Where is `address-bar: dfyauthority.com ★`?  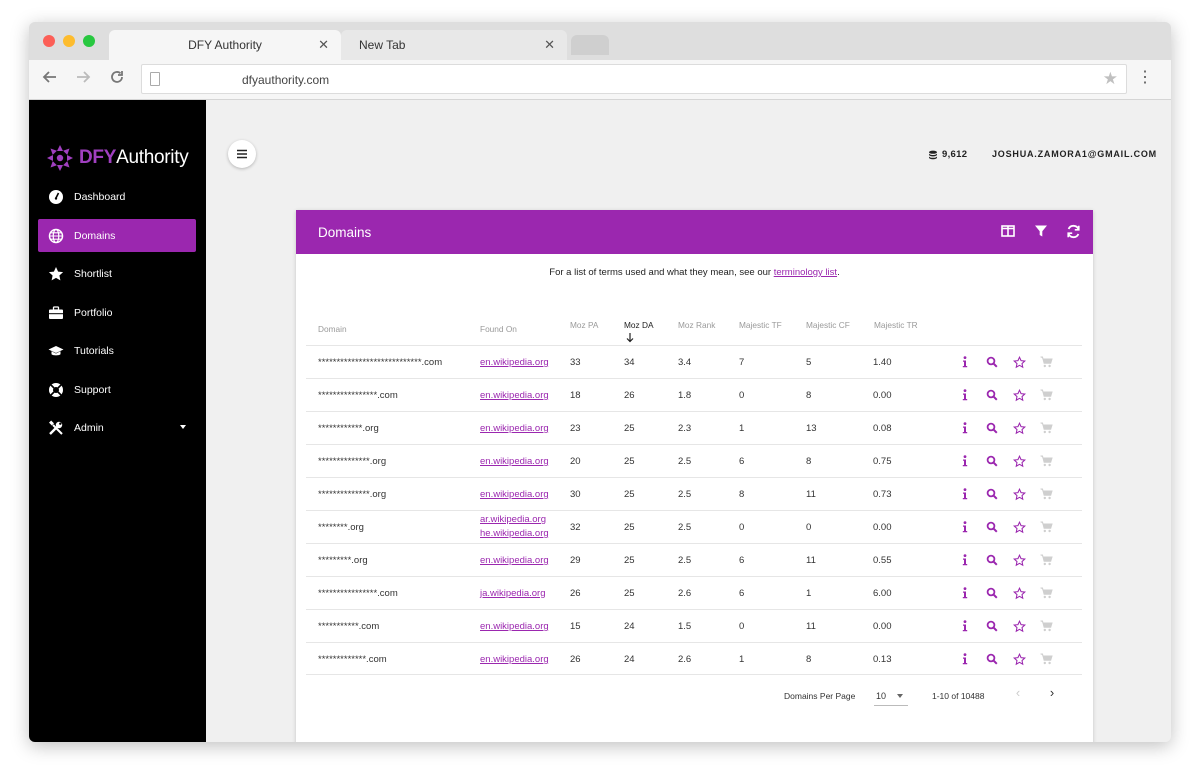 address-bar: dfyauthority.com ★ is located at coordinates (634, 79).